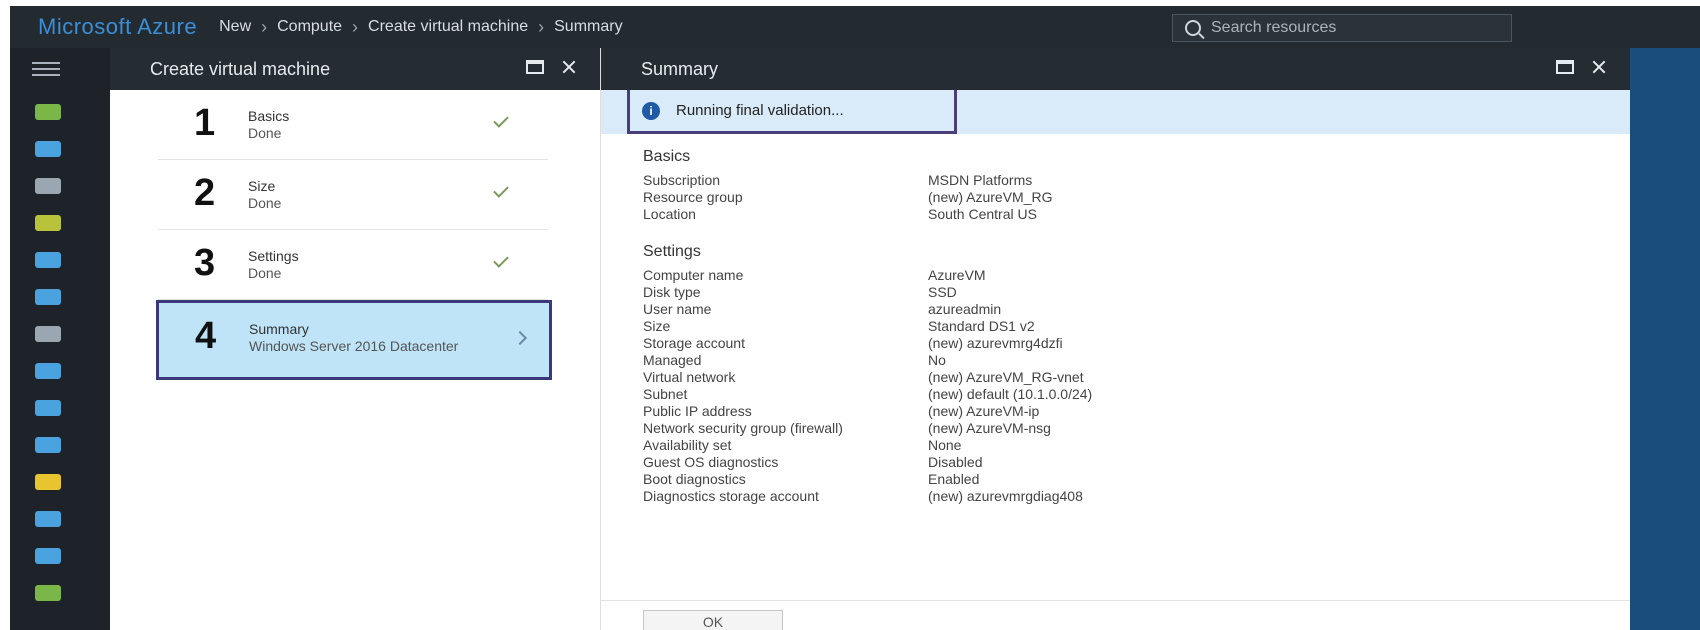 The image size is (1700, 630). I want to click on step-settings: 3 Settings Done, so click(353, 265).